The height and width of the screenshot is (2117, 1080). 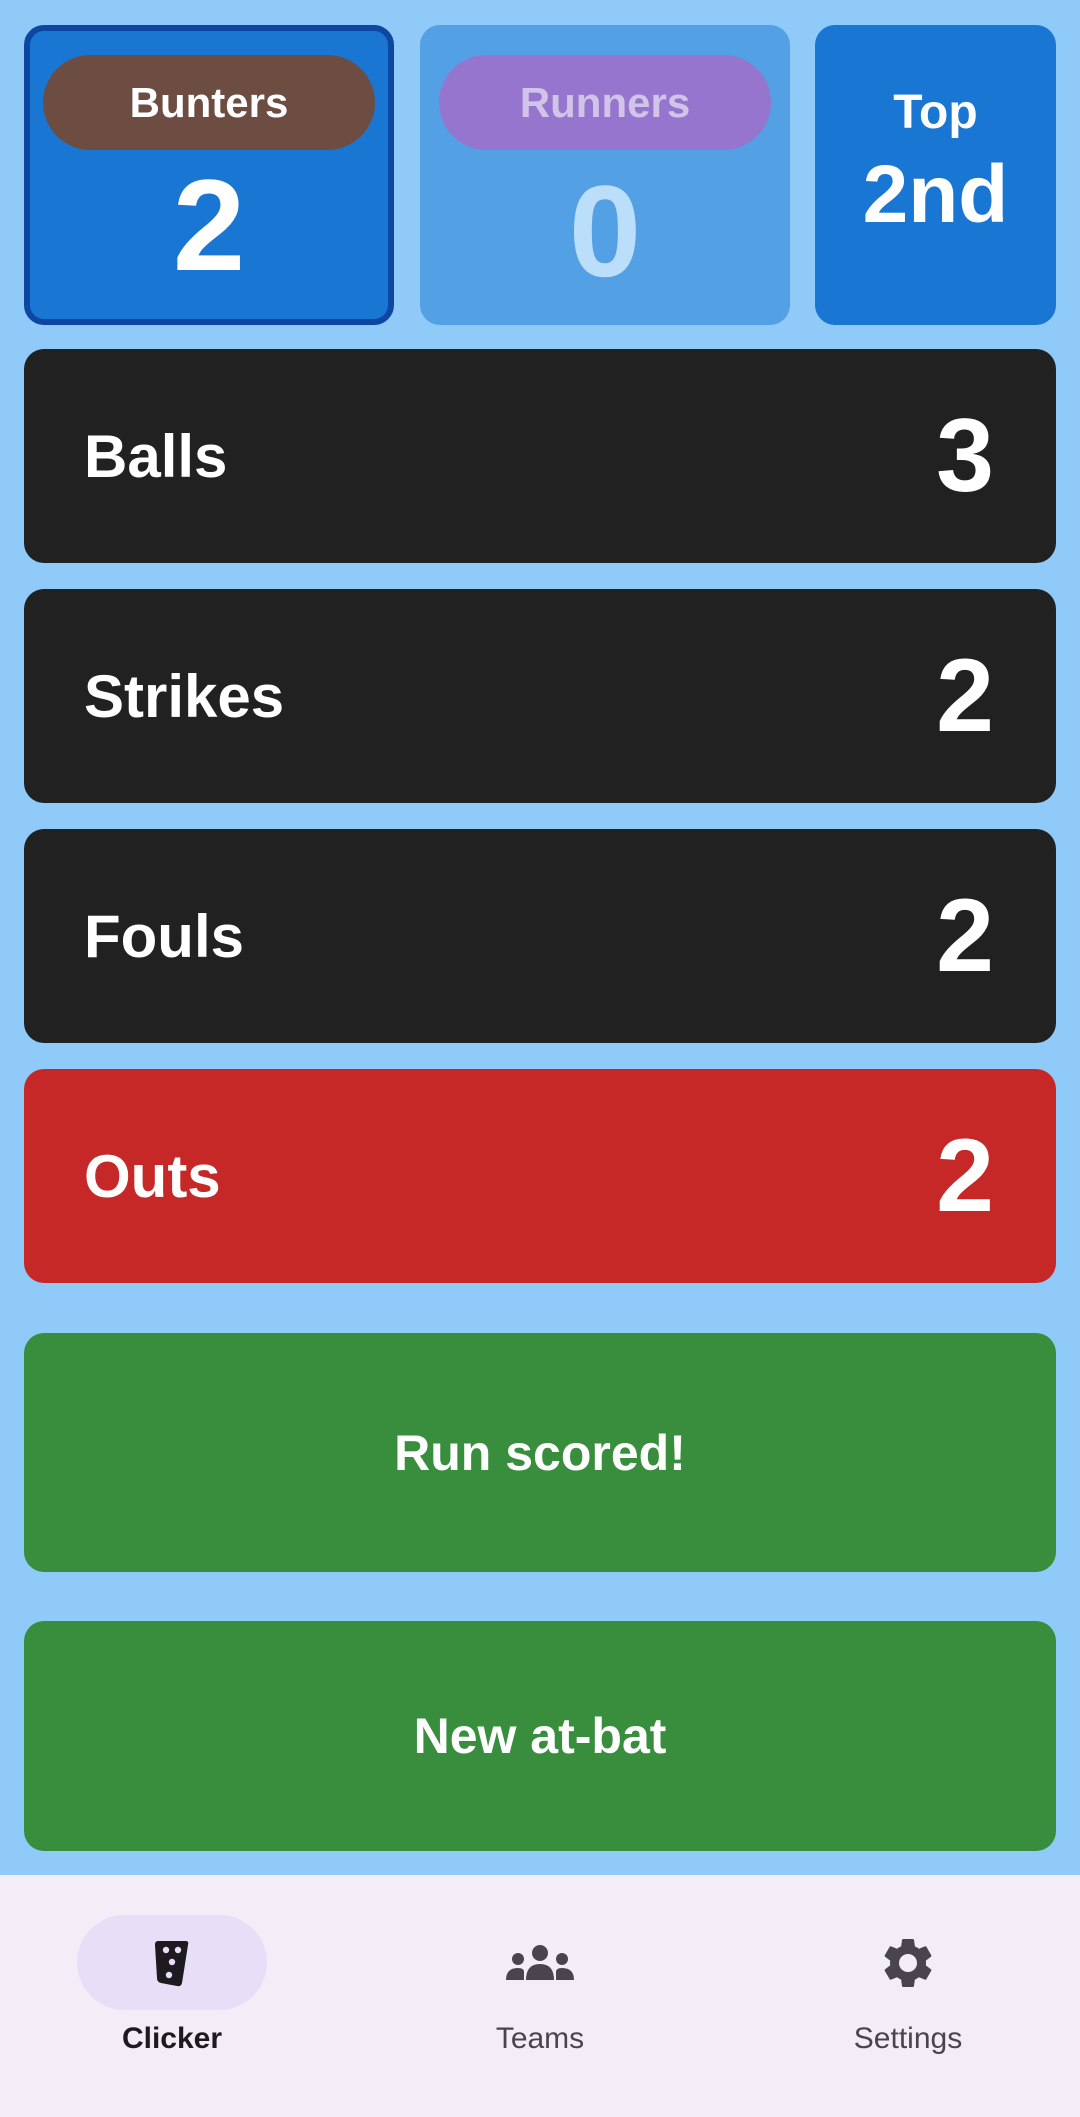 I want to click on nav-item-clicker: Clicker, so click(x=172, y=1985).